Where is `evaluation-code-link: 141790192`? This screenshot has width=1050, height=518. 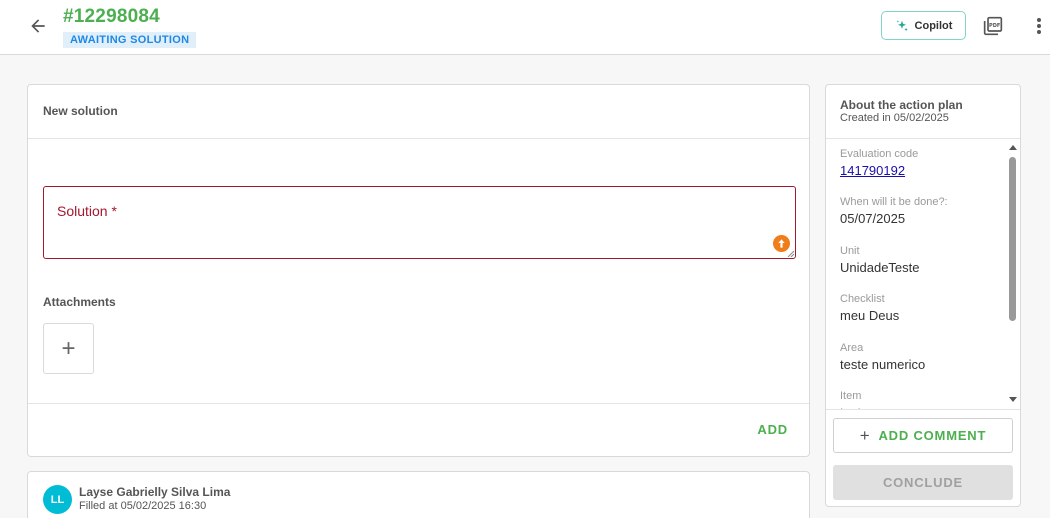 evaluation-code-link: 141790192 is located at coordinates (879, 171).